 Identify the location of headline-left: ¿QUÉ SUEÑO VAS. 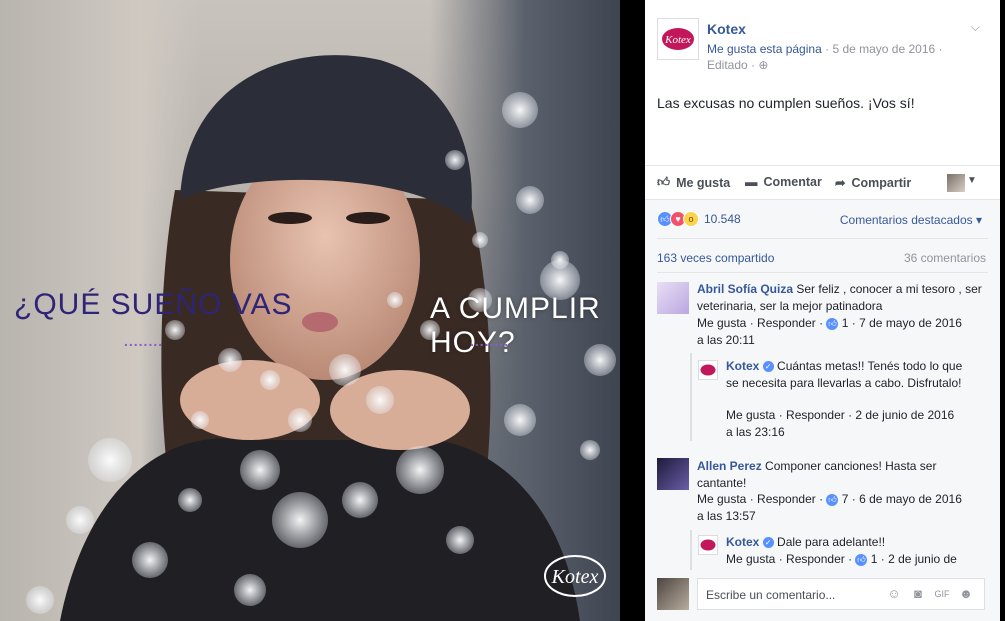
(153, 304).